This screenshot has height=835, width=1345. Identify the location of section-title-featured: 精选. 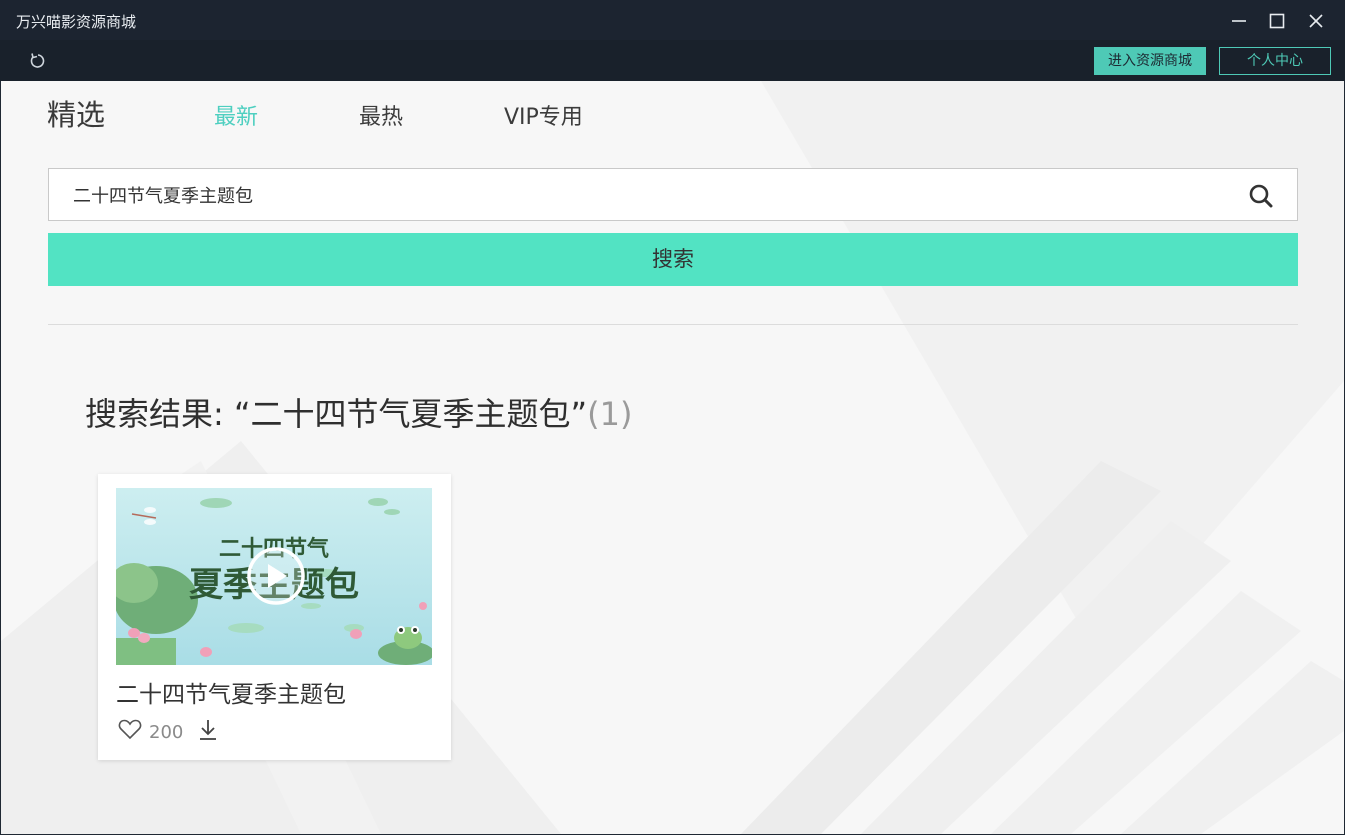
(76, 115).